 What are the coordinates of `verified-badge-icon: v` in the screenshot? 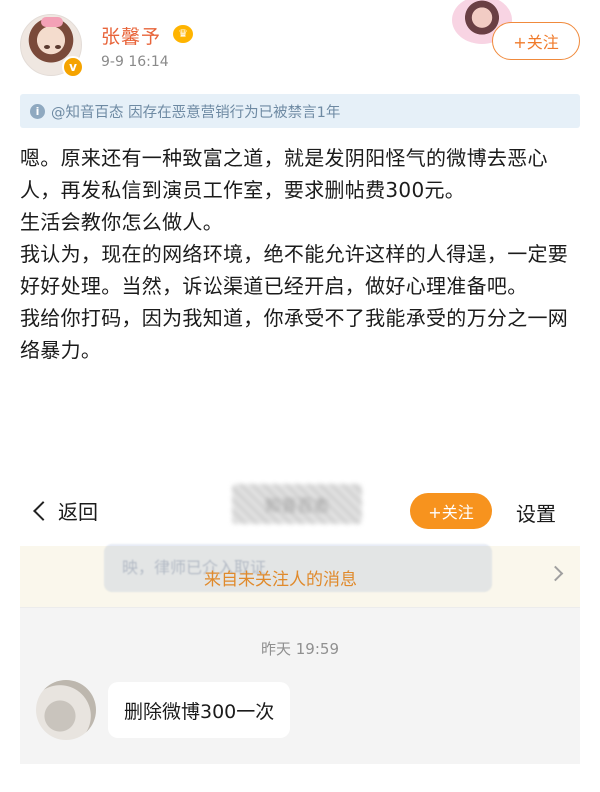 It's located at (73, 67).